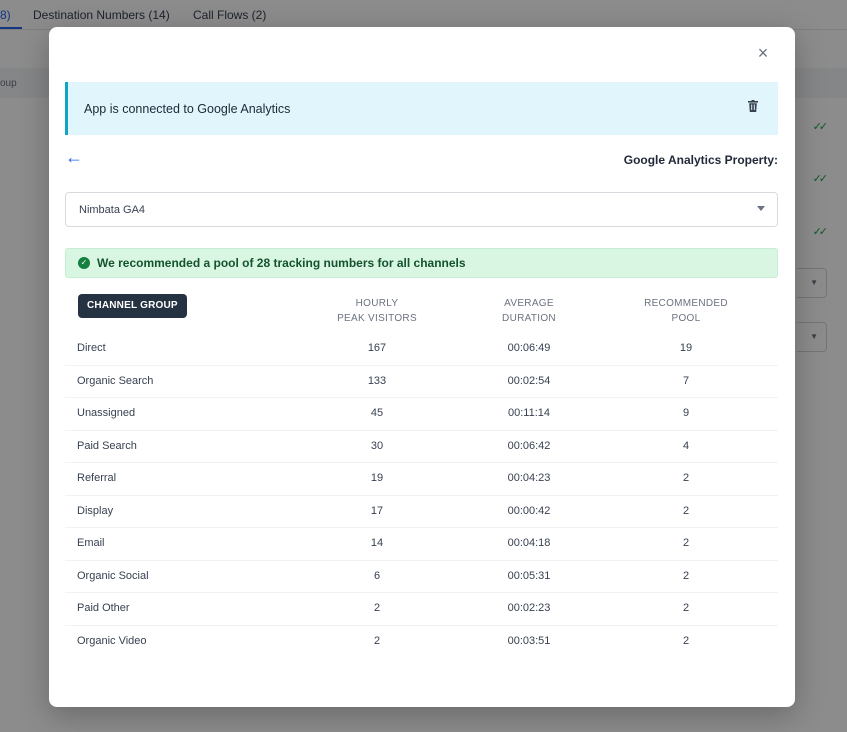  Describe the element at coordinates (421, 512) in the screenshot. I see `table-row: Display 17 00:00:42 2` at that location.